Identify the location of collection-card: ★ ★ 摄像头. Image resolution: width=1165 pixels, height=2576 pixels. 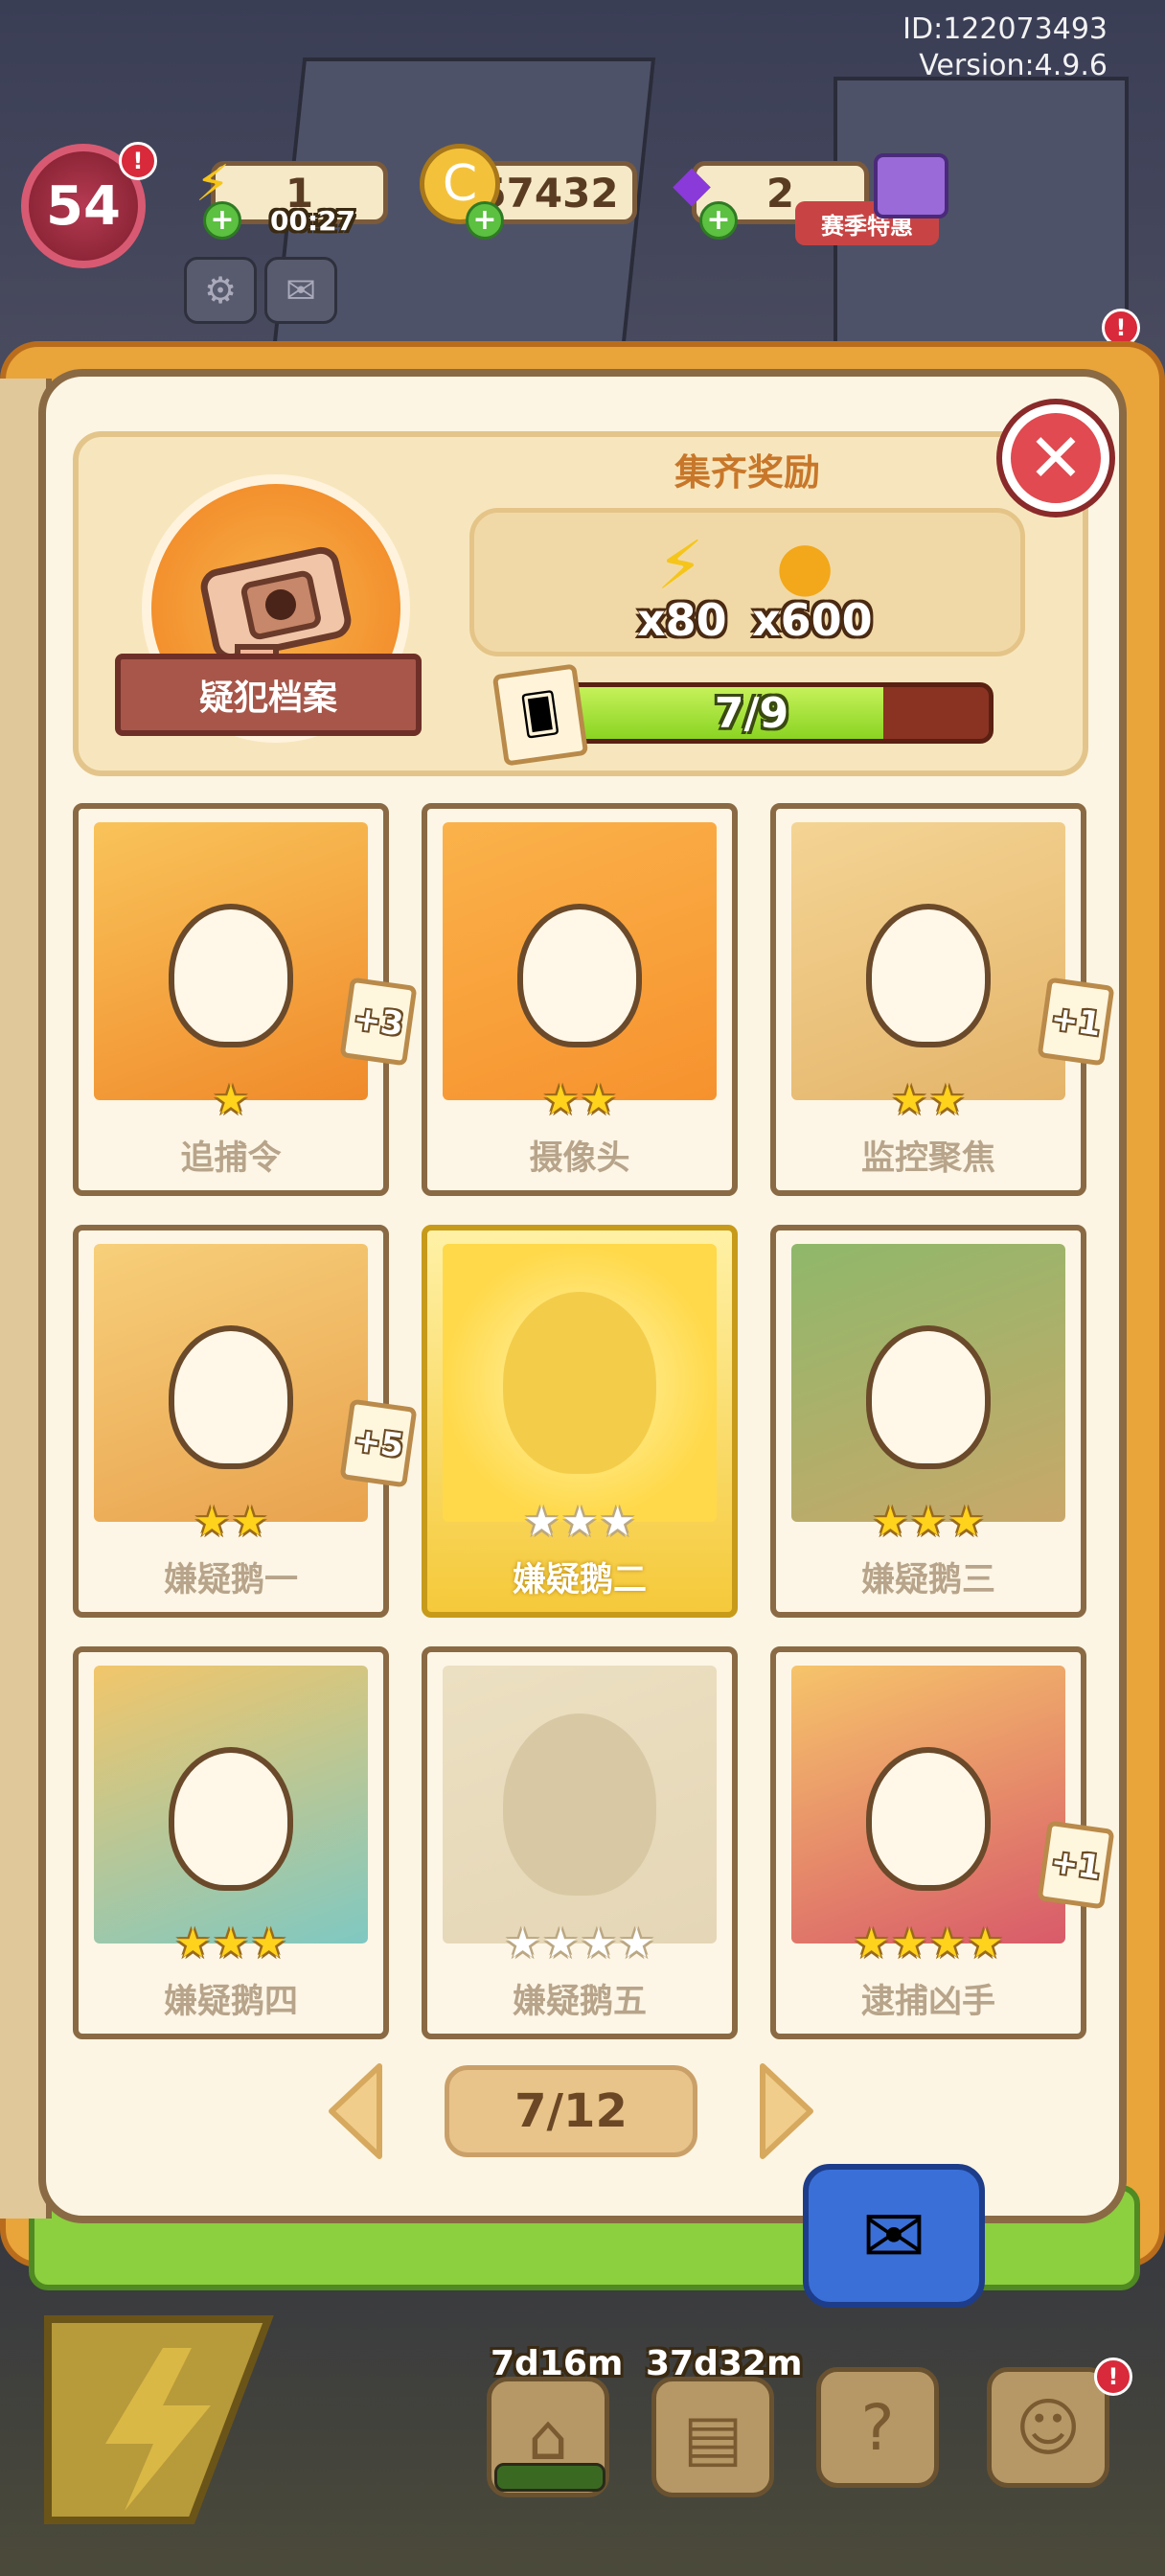
(580, 1000).